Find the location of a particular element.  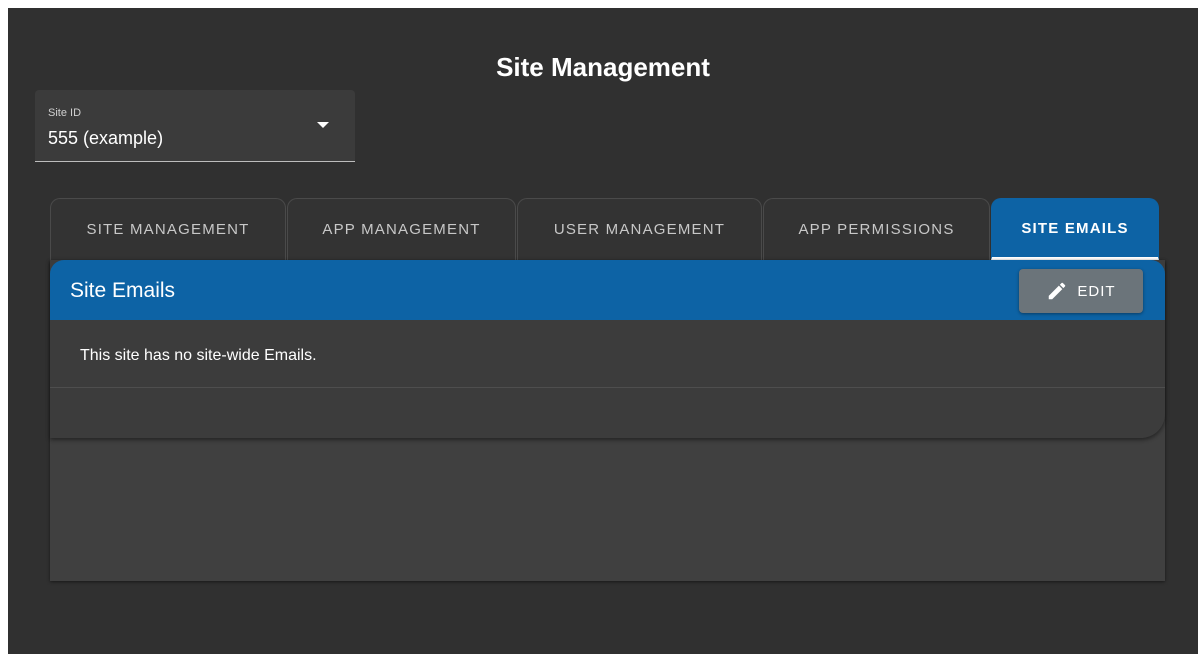

tab-user-management: USER MANAGEMENT is located at coordinates (639, 229).